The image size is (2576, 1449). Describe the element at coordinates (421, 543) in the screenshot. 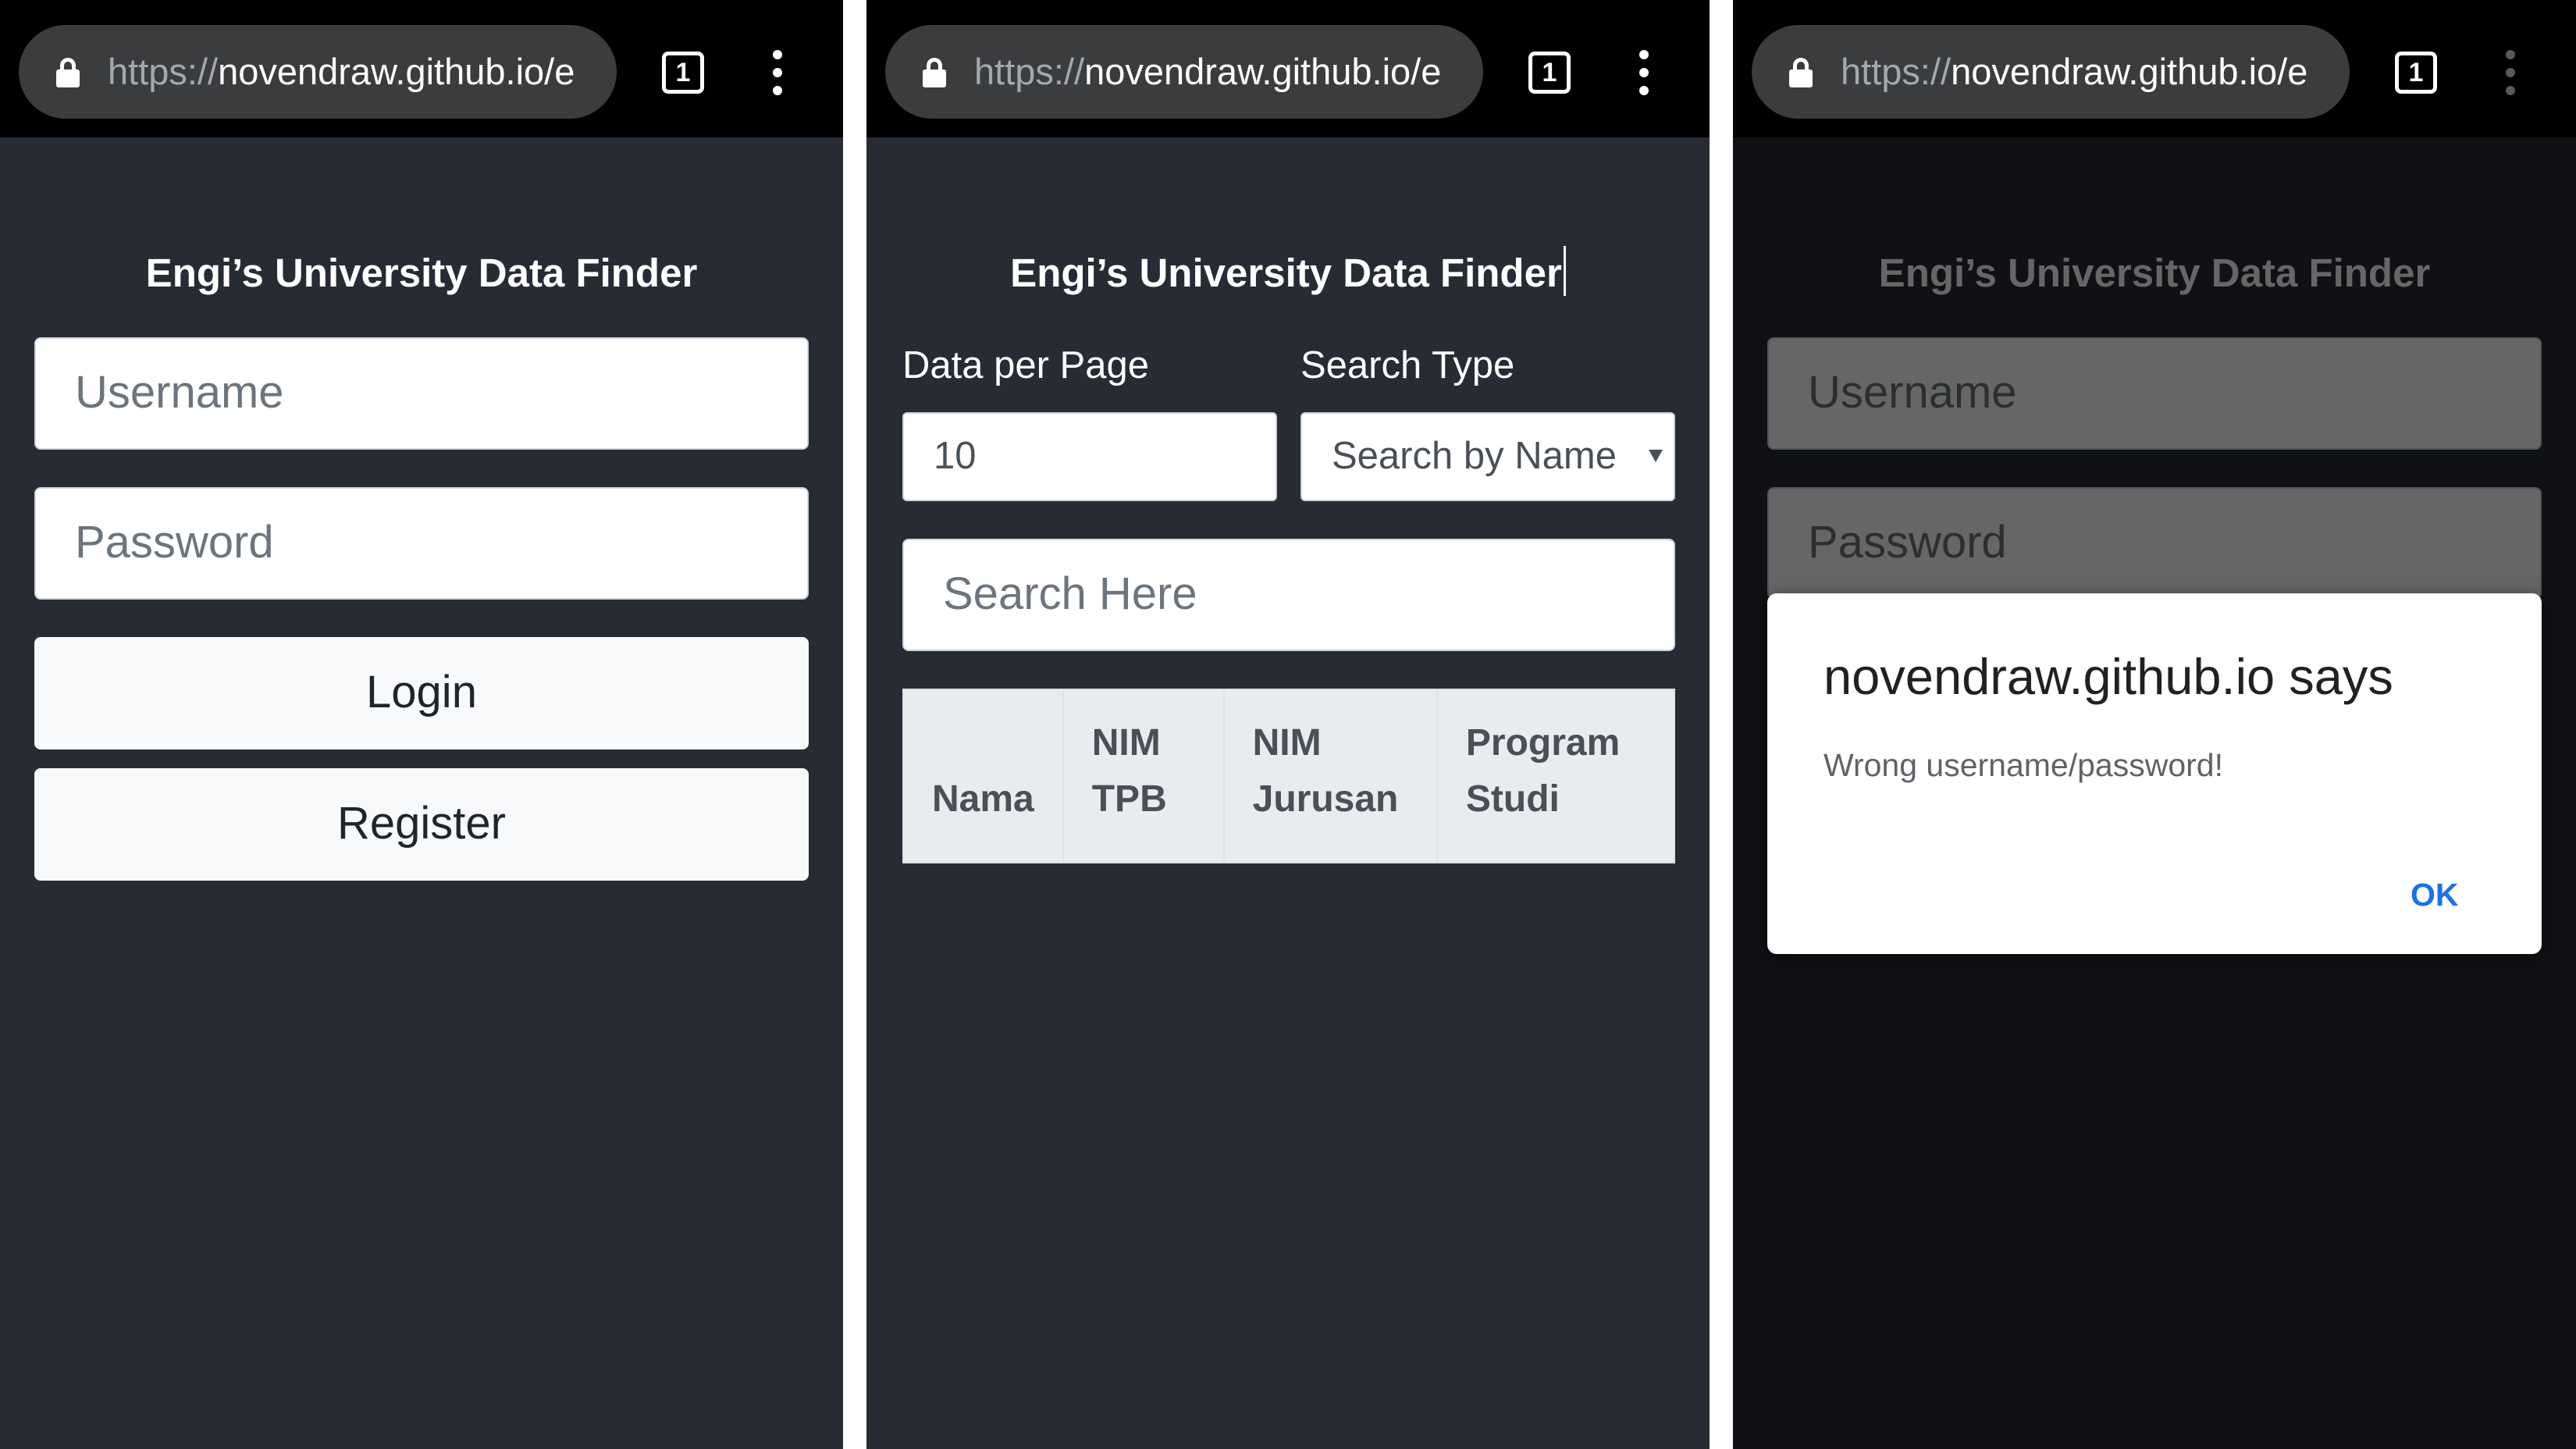

I see `password-input: Password` at that location.